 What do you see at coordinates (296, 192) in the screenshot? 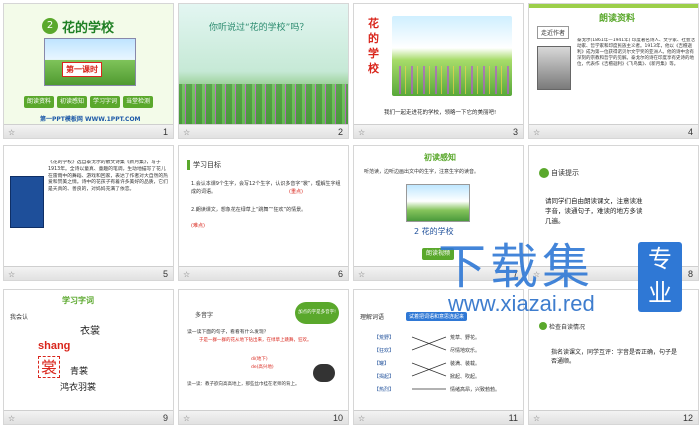
I see `slide-6-goal-1-tag: (重点)` at bounding box center [296, 192].